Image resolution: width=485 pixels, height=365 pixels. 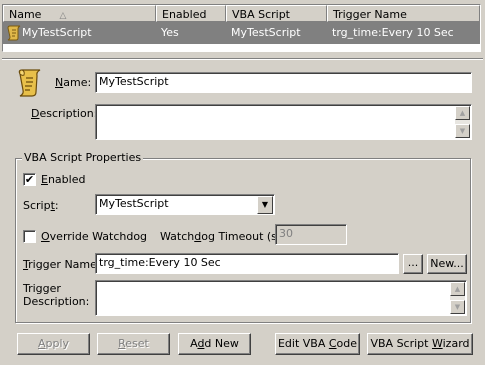 What do you see at coordinates (63, 179) in the screenshot?
I see `enabled-label: Enabled` at bounding box center [63, 179].